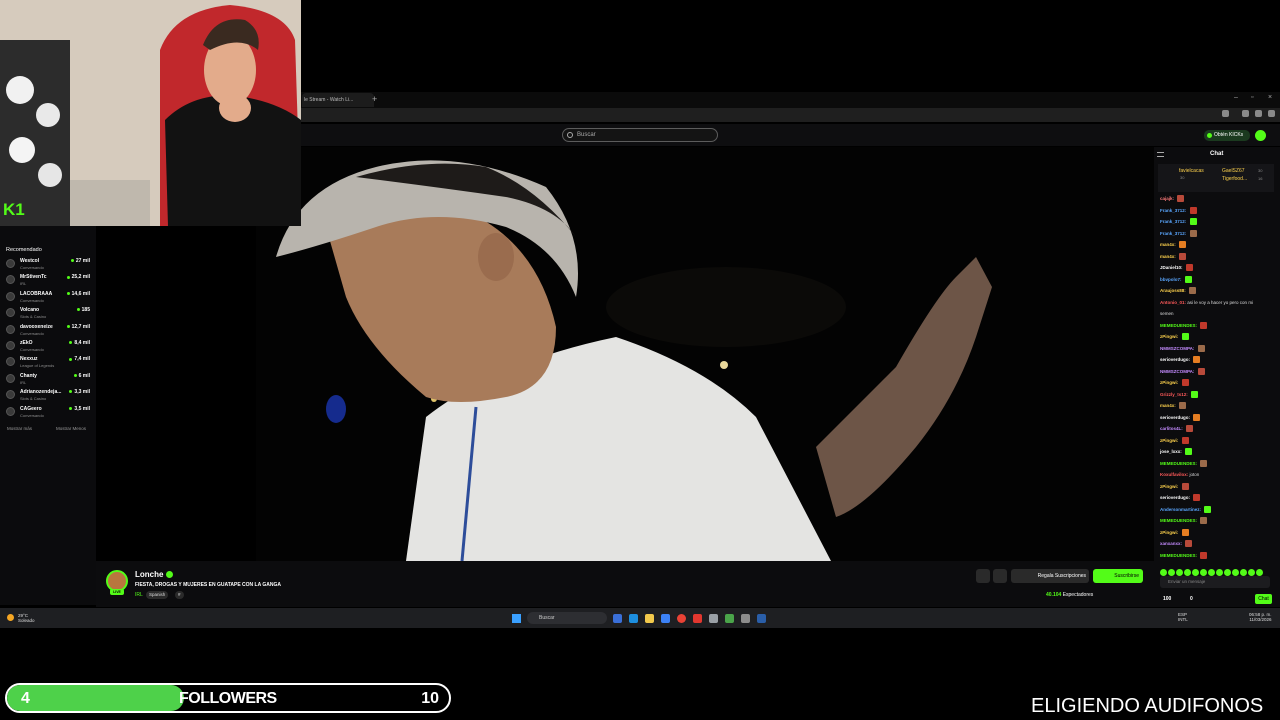  I want to click on address-bar, so click(790, 115).